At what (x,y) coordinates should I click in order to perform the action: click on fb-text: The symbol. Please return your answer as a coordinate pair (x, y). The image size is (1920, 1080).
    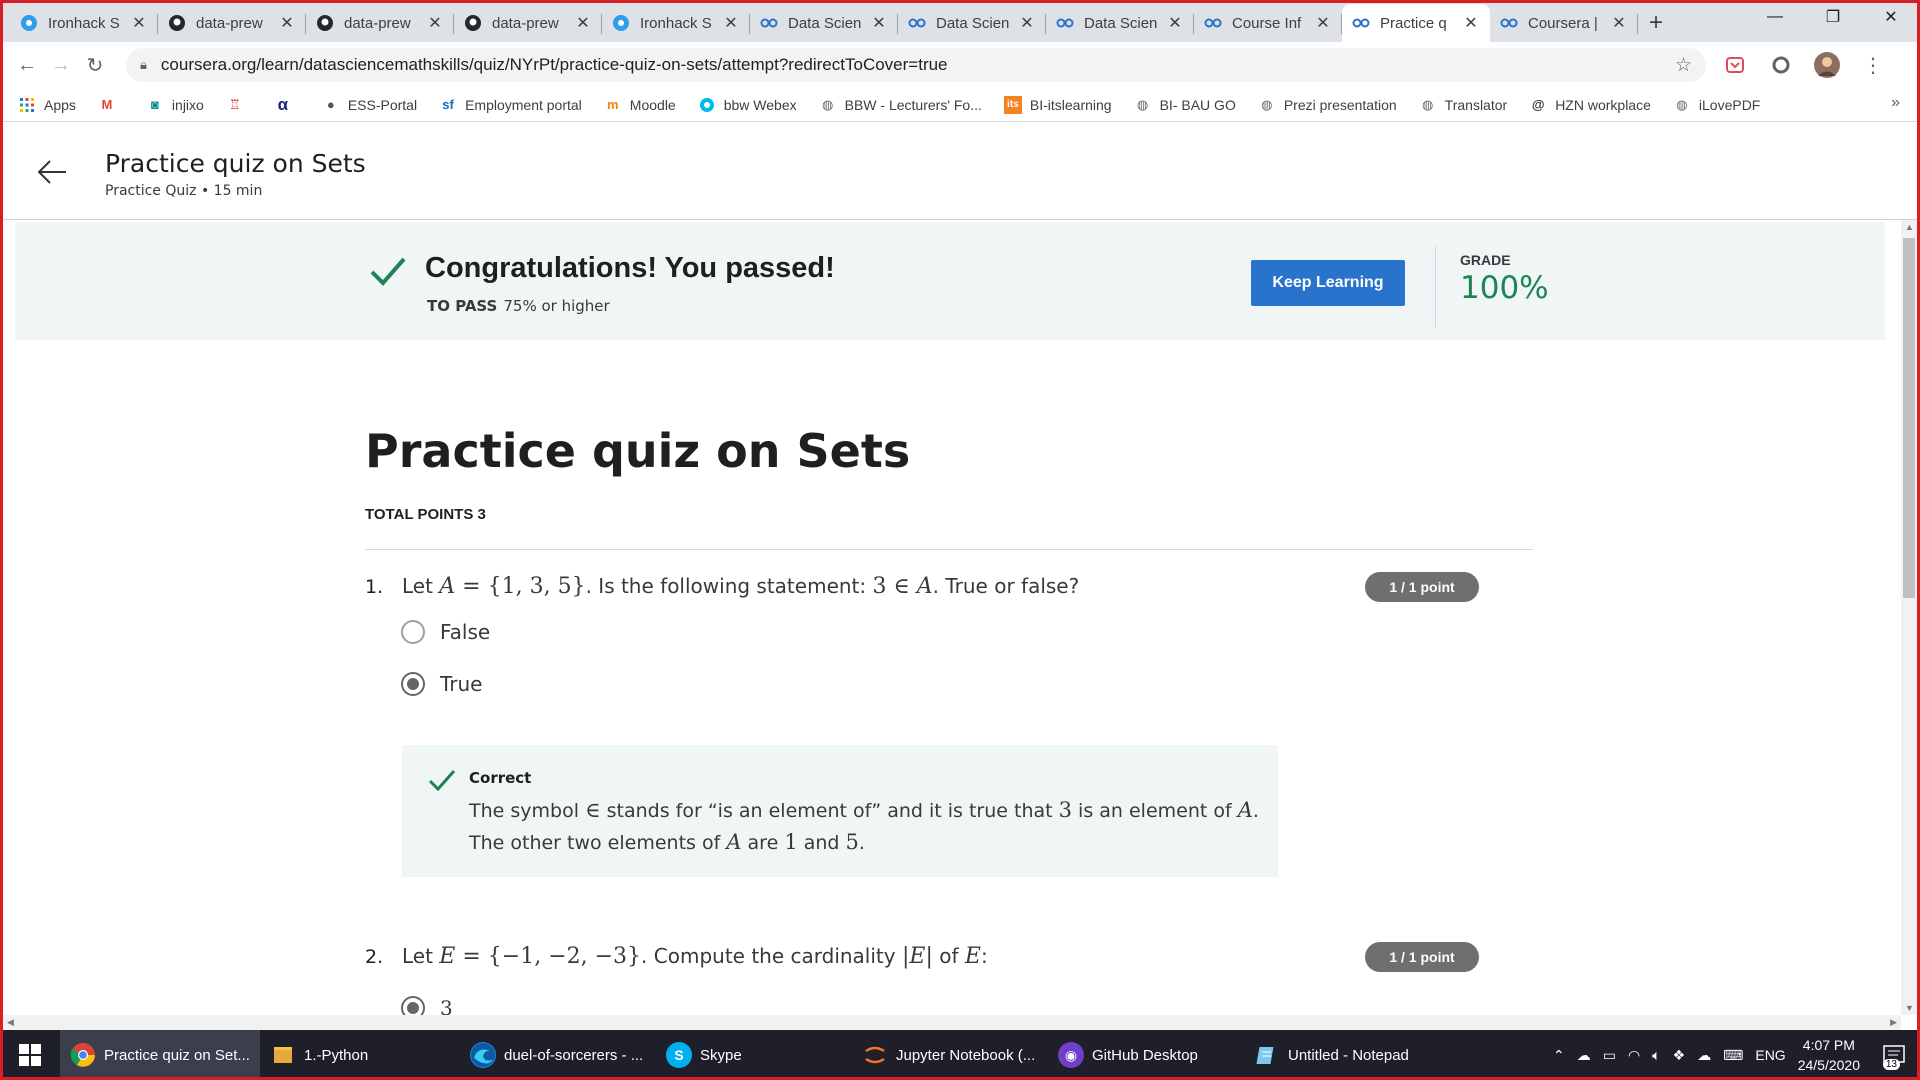
    Looking at the image, I should click on (527, 811).